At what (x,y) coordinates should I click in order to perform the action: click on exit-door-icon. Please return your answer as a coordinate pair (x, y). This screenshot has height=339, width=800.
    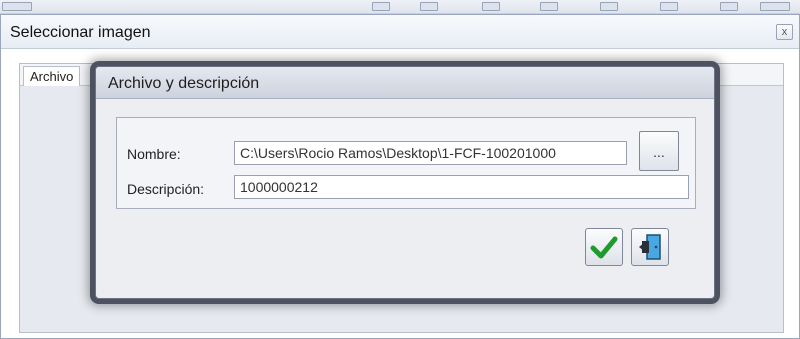
    Looking at the image, I should click on (650, 247).